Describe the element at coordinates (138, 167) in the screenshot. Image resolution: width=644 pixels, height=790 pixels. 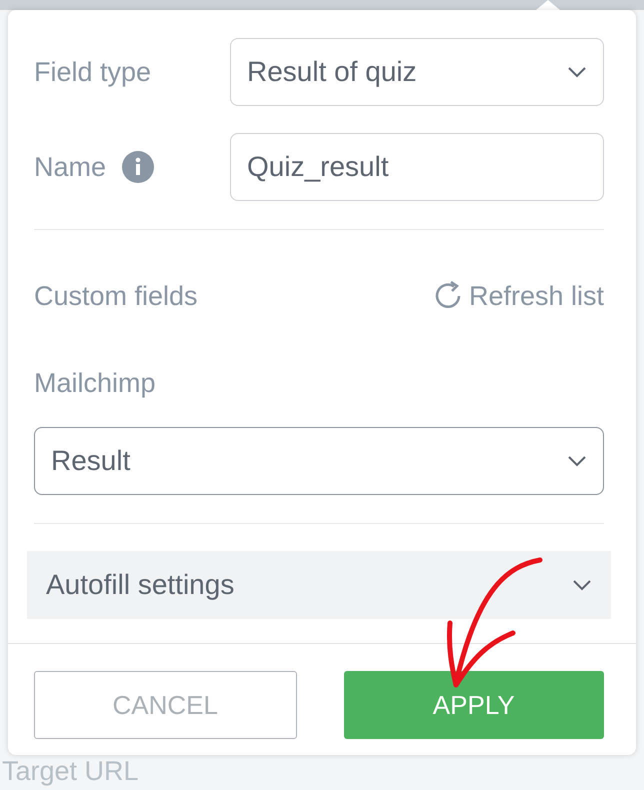
I see `info-icon` at that location.